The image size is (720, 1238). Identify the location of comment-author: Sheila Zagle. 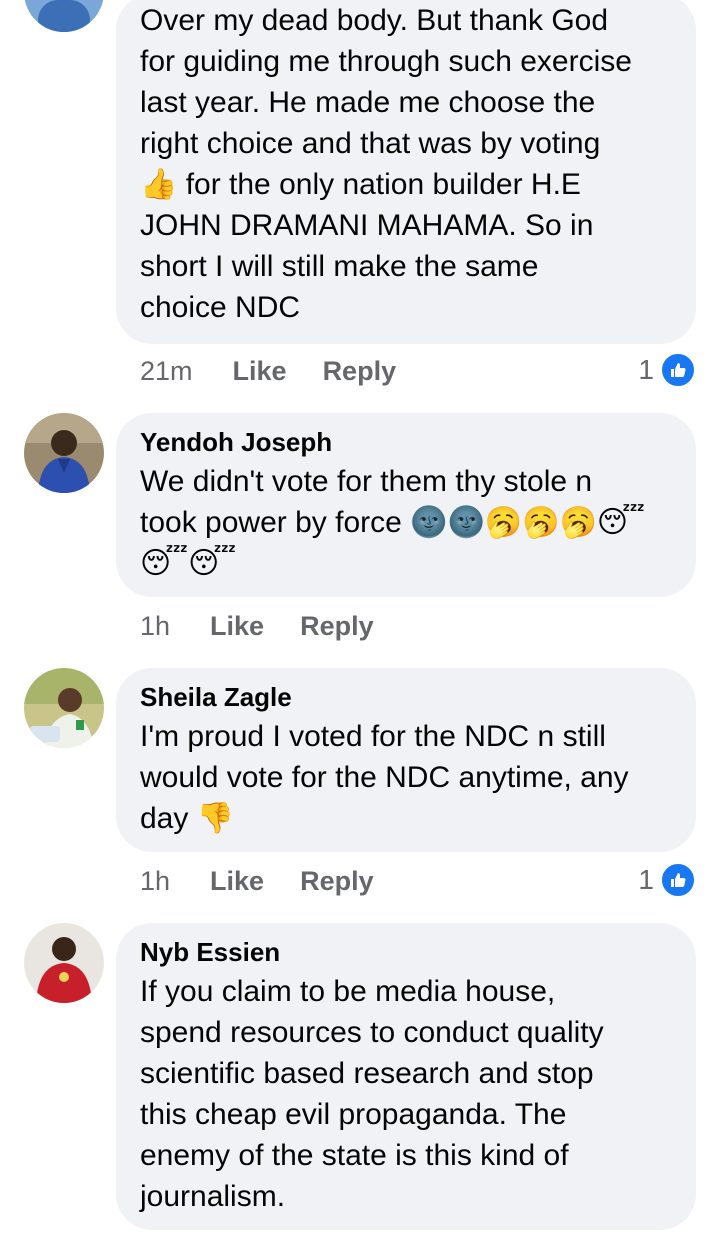
(406, 697).